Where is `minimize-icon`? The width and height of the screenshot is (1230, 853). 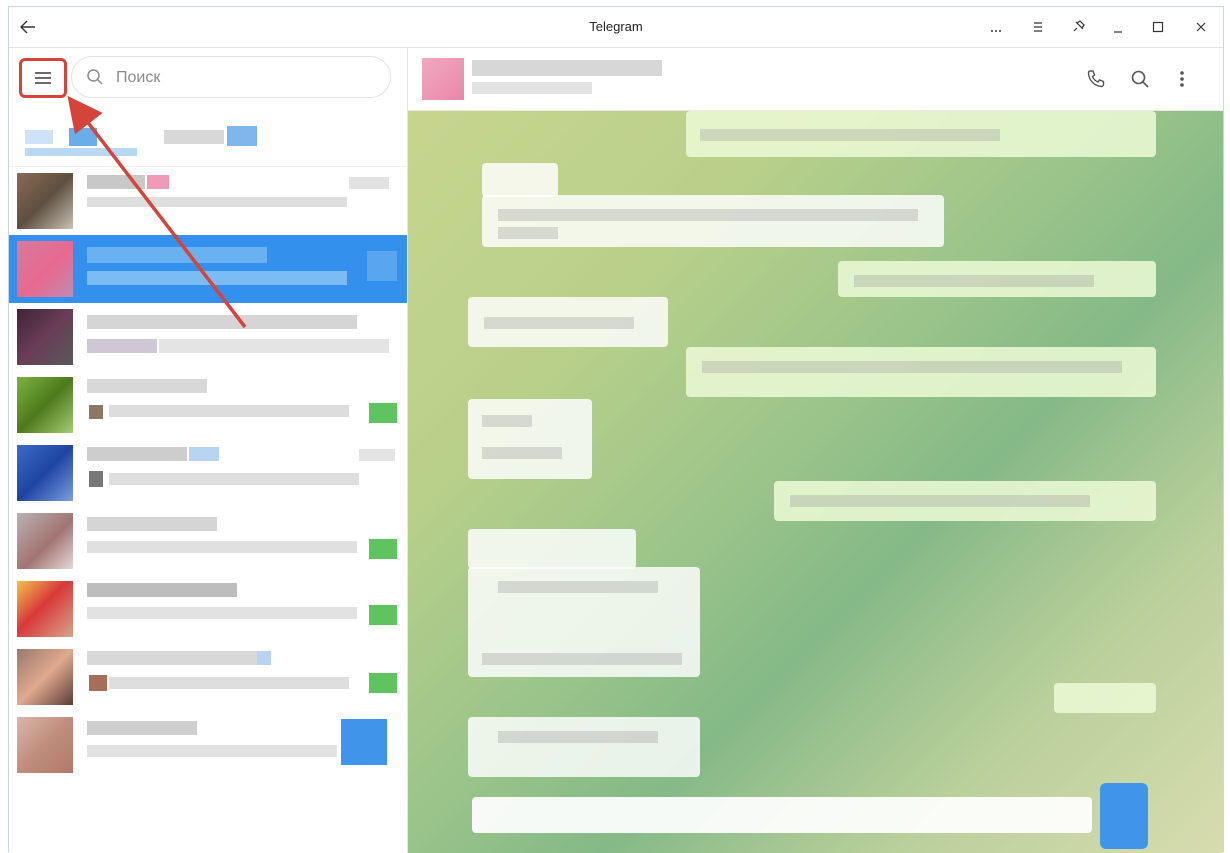 minimize-icon is located at coordinates (1118, 27).